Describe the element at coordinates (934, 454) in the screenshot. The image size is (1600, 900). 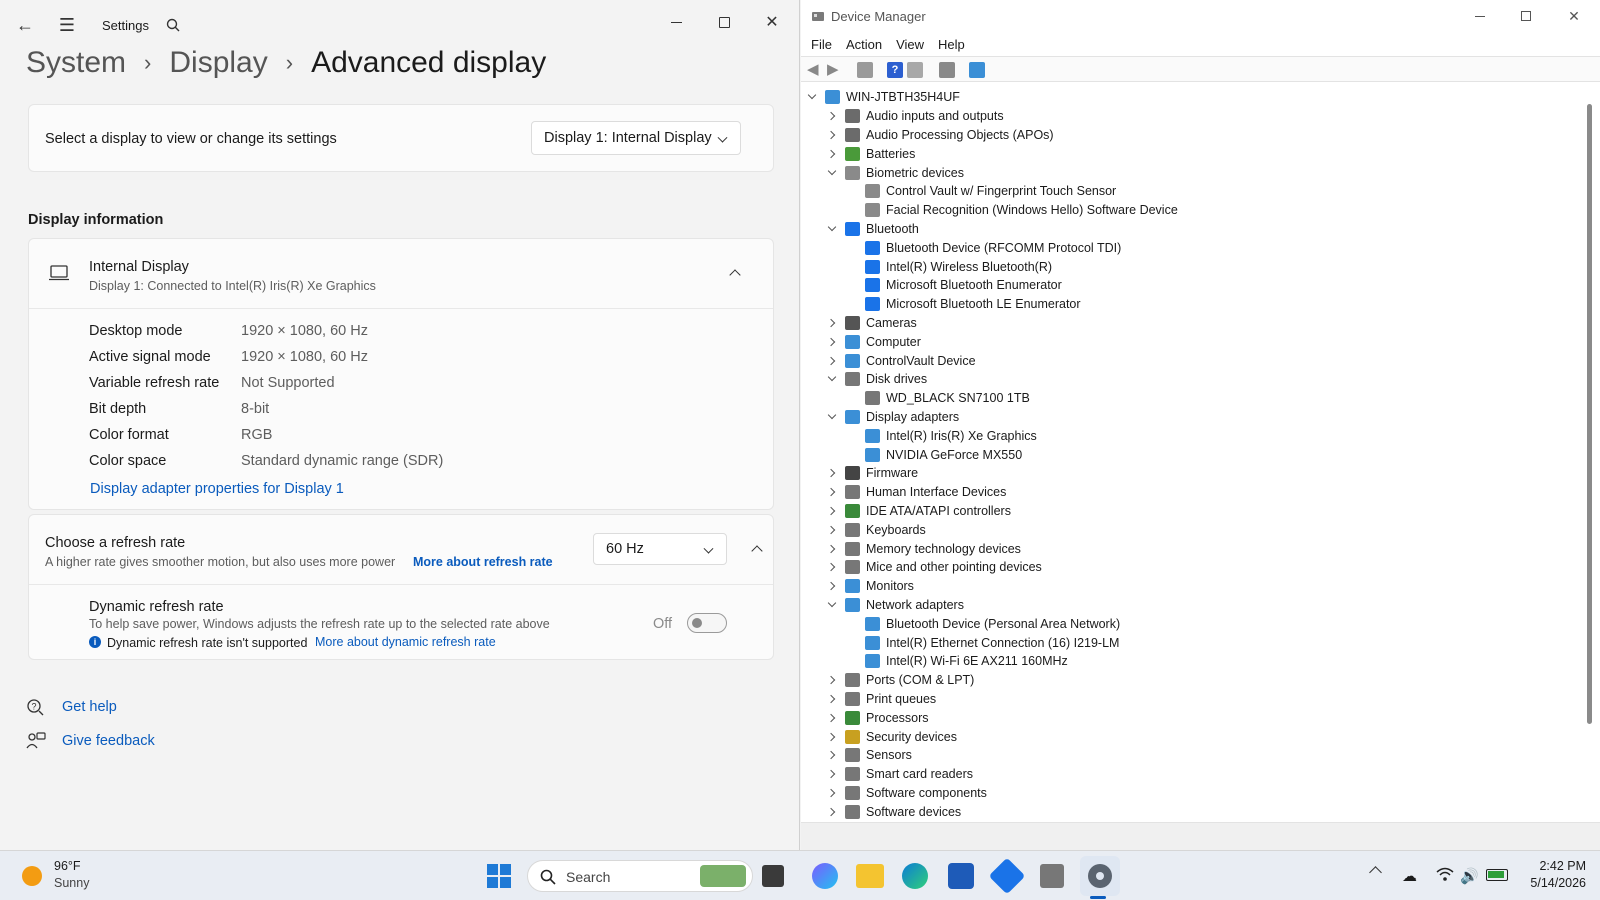
I see `tree-device: NVIDIA GeForce MX550` at that location.